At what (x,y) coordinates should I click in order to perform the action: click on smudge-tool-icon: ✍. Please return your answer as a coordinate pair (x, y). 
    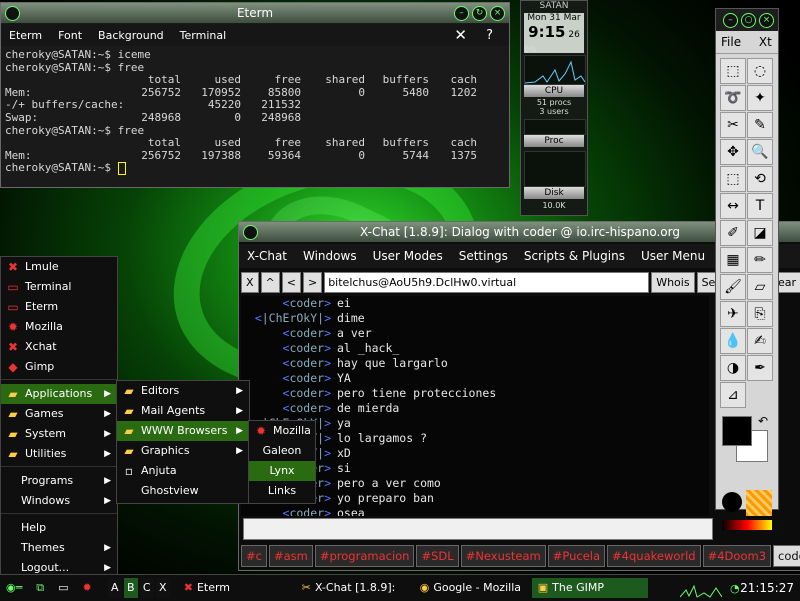
    Looking at the image, I should click on (760, 341).